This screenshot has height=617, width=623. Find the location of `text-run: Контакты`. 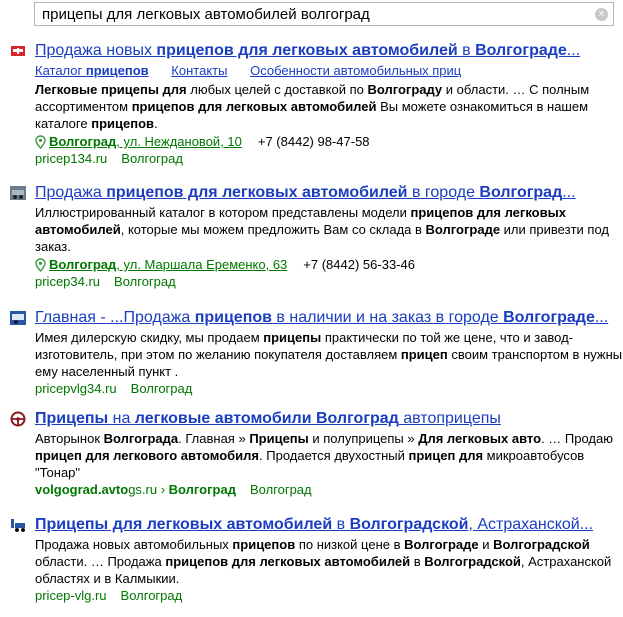

text-run: Контакты is located at coordinates (199, 70).